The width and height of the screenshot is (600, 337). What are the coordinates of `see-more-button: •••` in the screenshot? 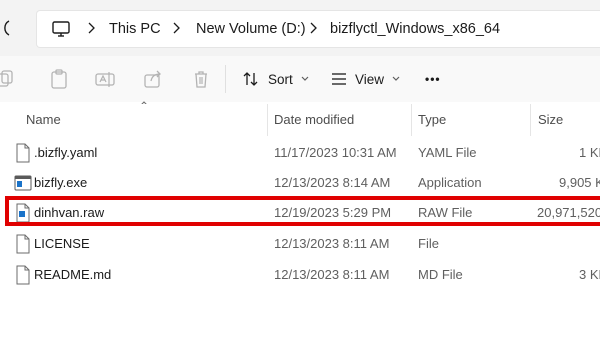 It's located at (433, 79).